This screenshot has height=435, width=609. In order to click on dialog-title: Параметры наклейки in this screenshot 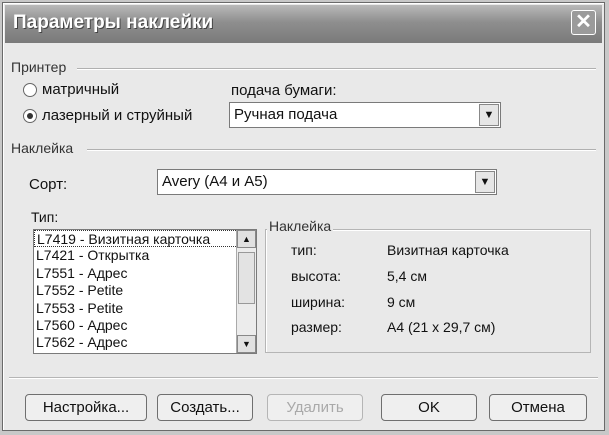, I will do `click(113, 22)`.